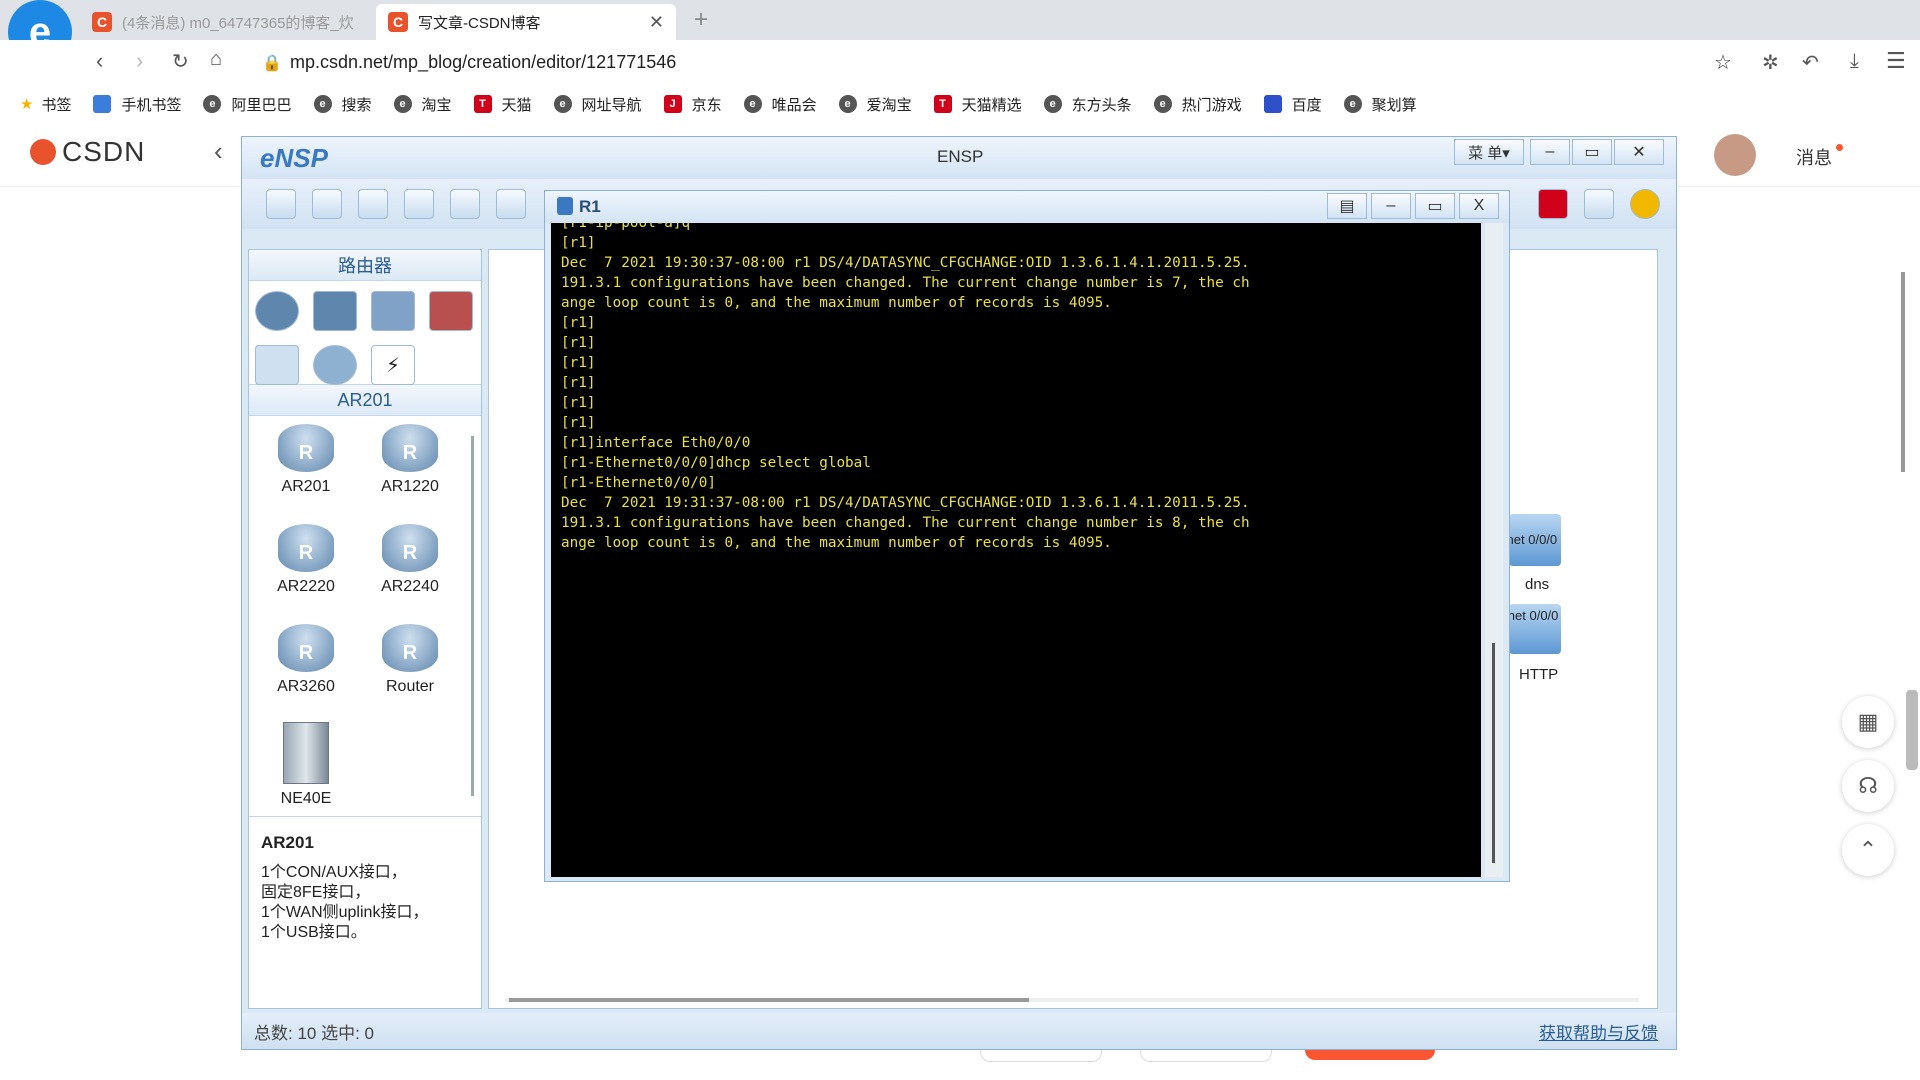 The width and height of the screenshot is (1920, 1080). Describe the element at coordinates (373, 204) in the screenshot. I see `open-folder-icon` at that location.